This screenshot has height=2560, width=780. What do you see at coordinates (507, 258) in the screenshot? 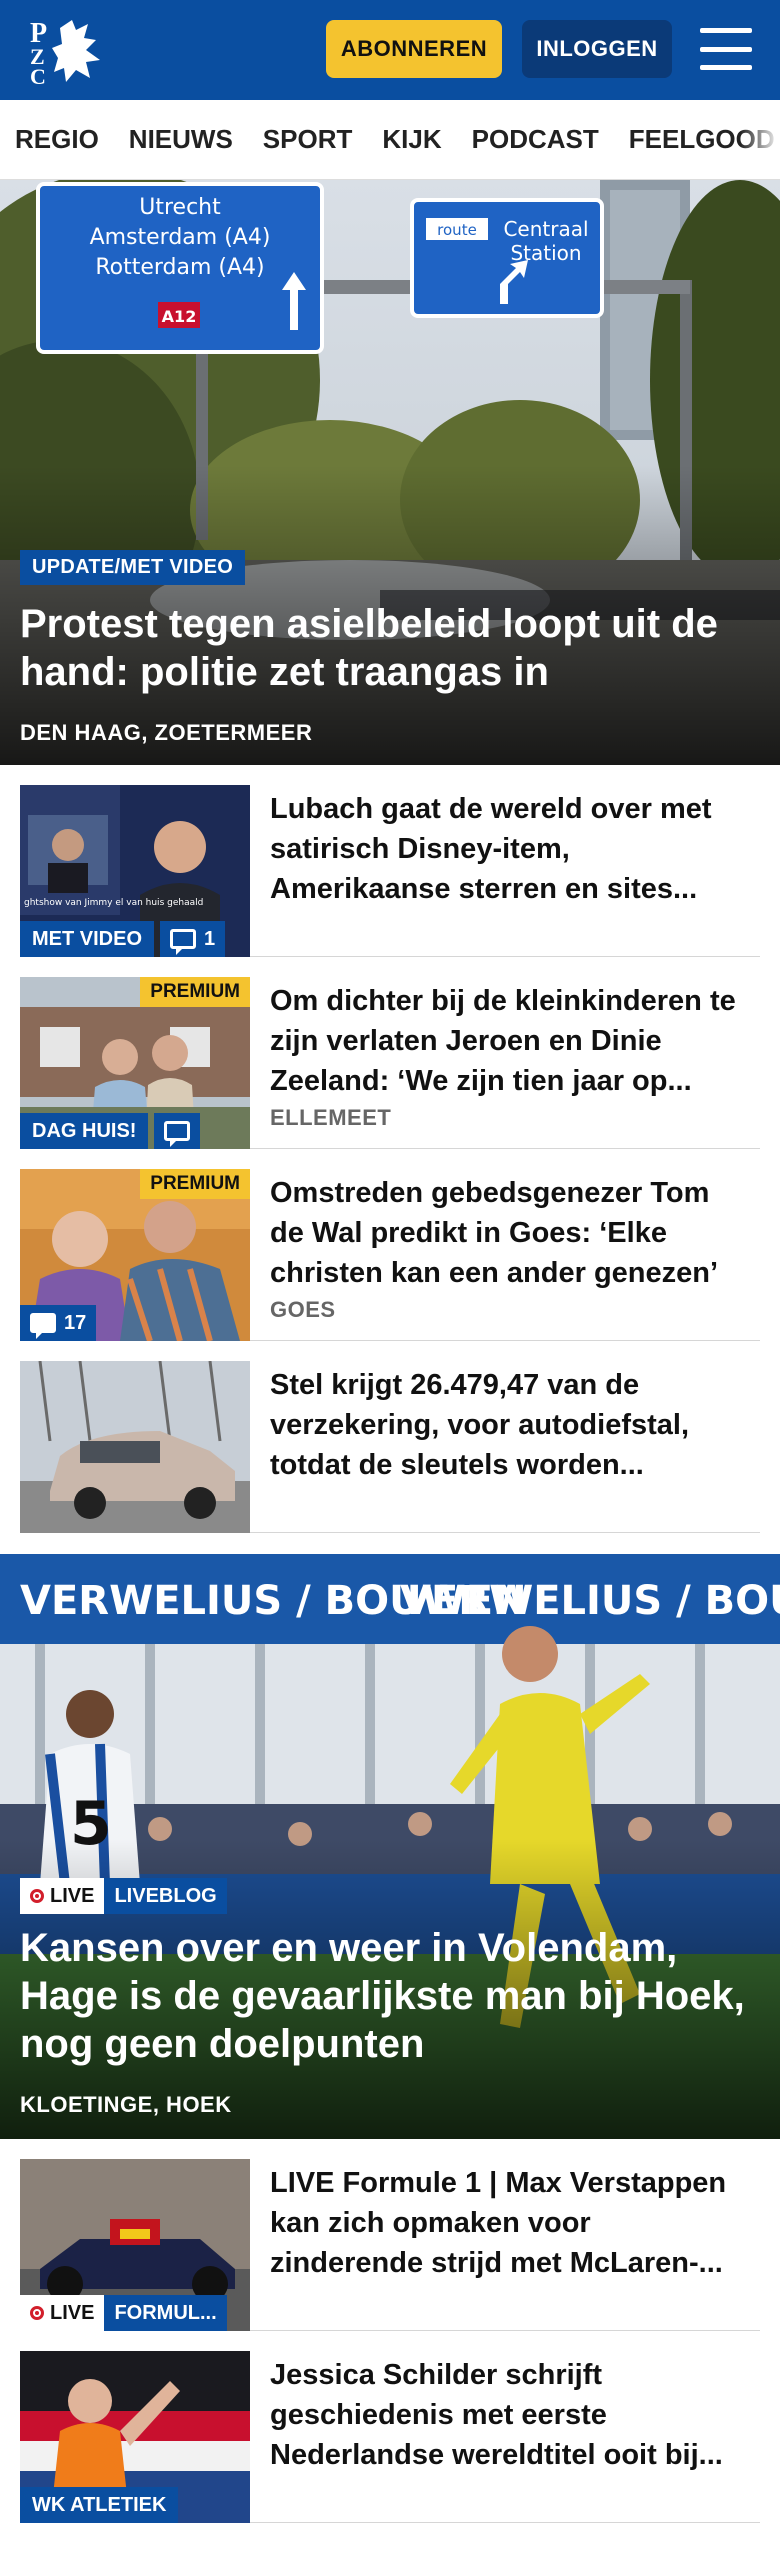
I see `road-sign-right: route Centraal Station` at bounding box center [507, 258].